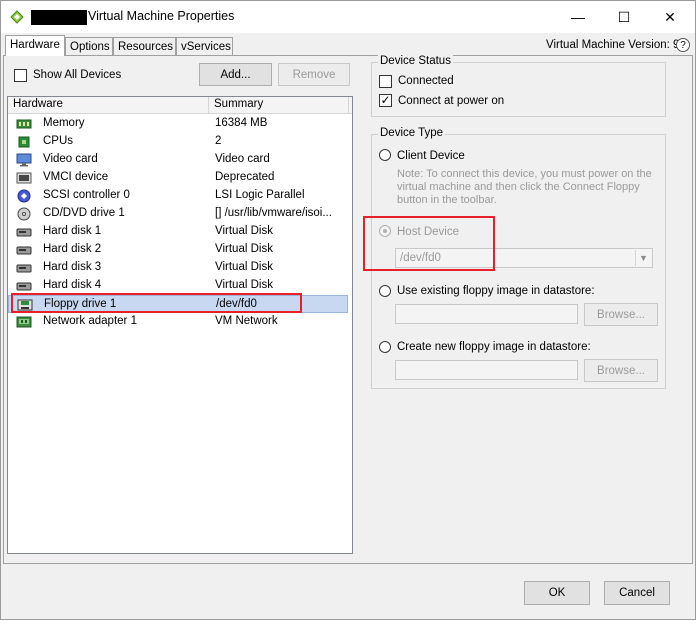 Image resolution: width=696 pixels, height=628 pixels. What do you see at coordinates (429, 243) in the screenshot?
I see `highlight-box-host-device` at bounding box center [429, 243].